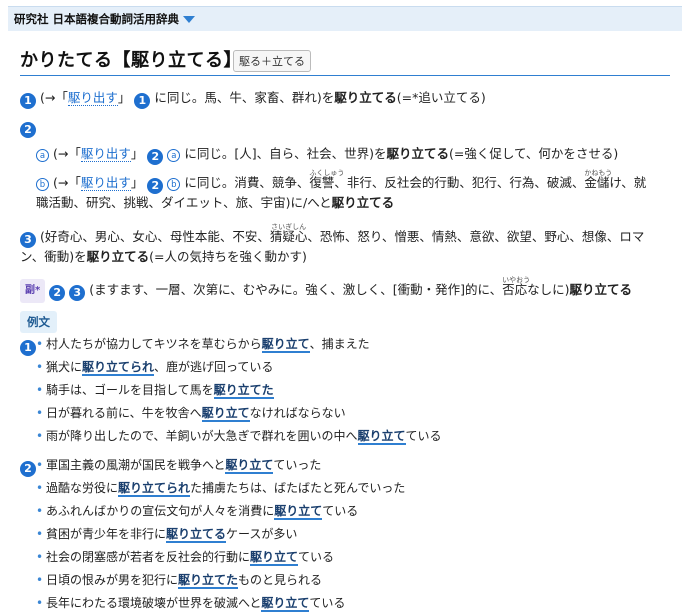  I want to click on sense-text: (=強く促して、何かをさせる), so click(533, 153).